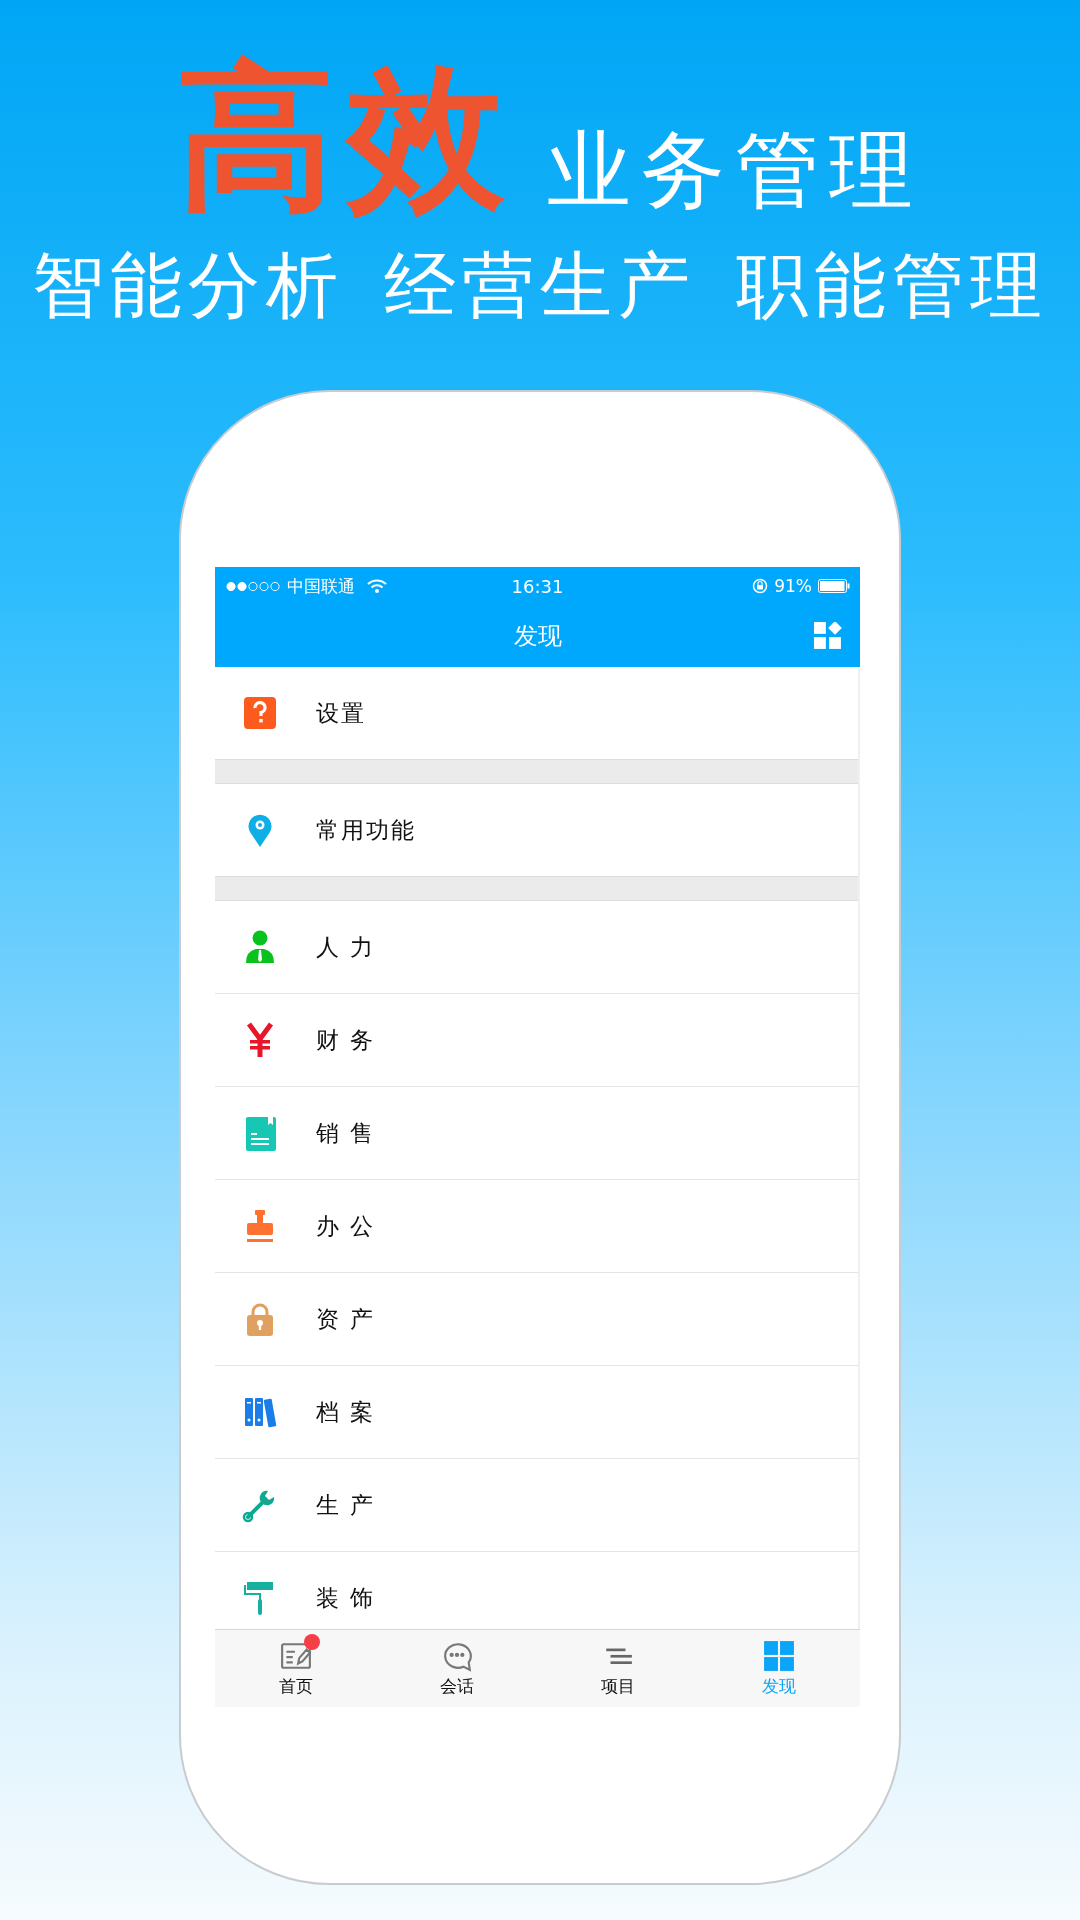 The height and width of the screenshot is (1920, 1080). I want to click on slogan-text: 职能管理, so click(892, 285).